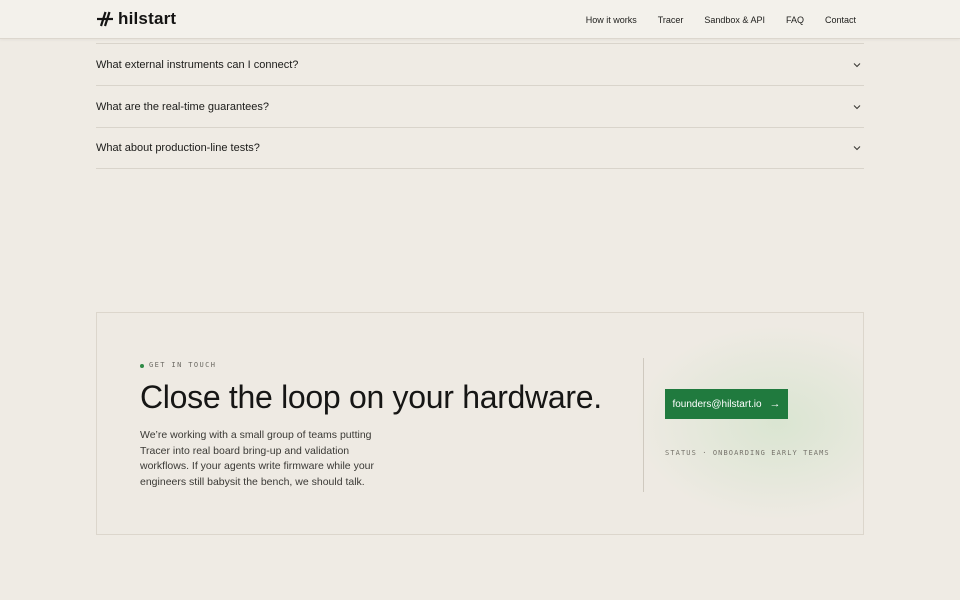 This screenshot has height=600, width=960. Describe the element at coordinates (178, 148) in the screenshot. I see `faq-question: What about production-line tests?` at that location.